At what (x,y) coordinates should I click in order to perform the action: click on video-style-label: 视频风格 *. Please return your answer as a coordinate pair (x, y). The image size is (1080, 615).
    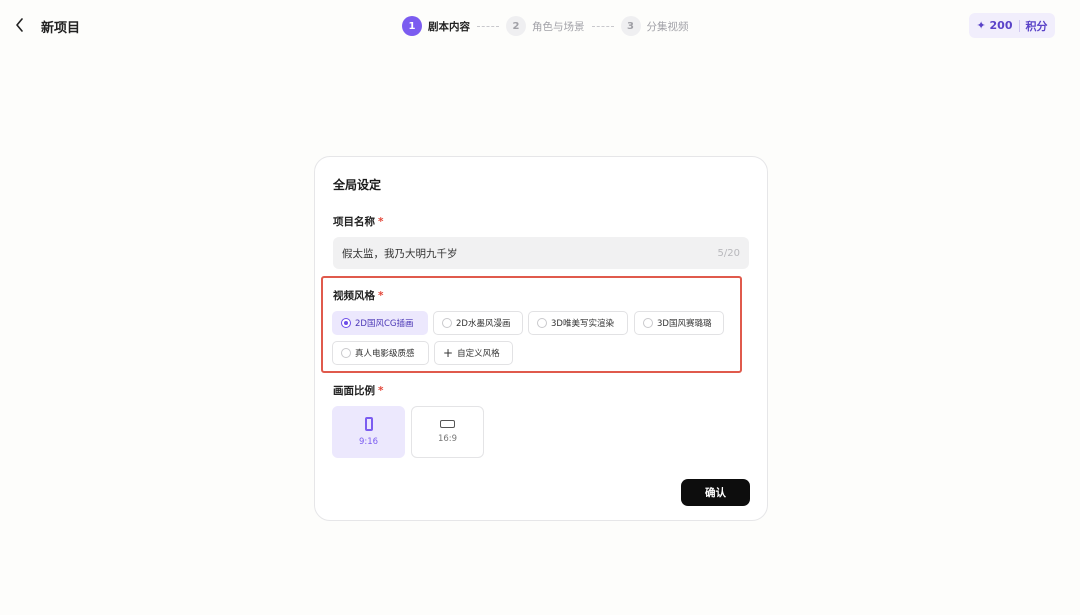
    Looking at the image, I should click on (358, 295).